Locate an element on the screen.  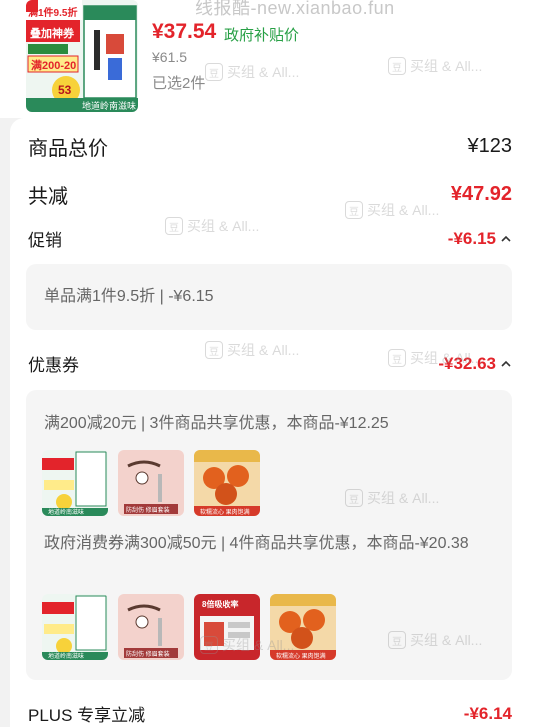
plus-label: PLUS 专享立减 is located at coordinates (87, 715).